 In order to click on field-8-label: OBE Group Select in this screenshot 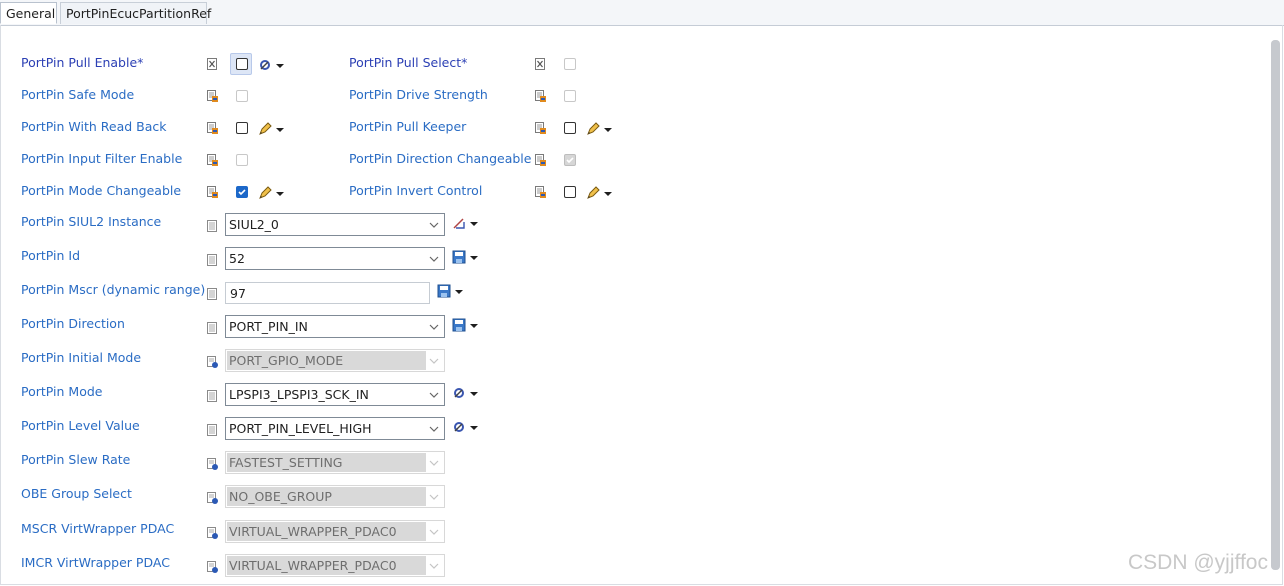, I will do `click(76, 493)`.